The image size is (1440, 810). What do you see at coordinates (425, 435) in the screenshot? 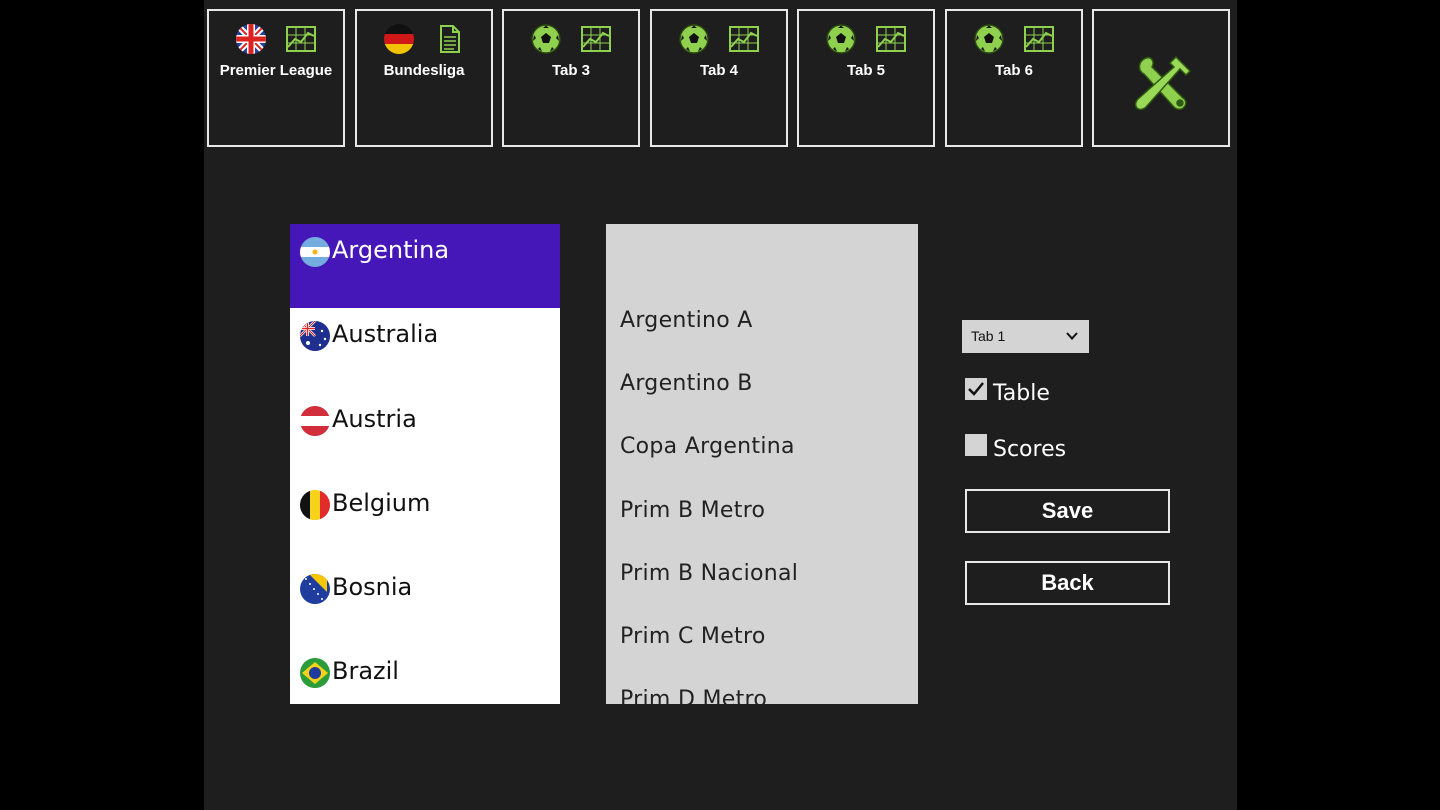
I see `country-item-austria: Austria` at bounding box center [425, 435].